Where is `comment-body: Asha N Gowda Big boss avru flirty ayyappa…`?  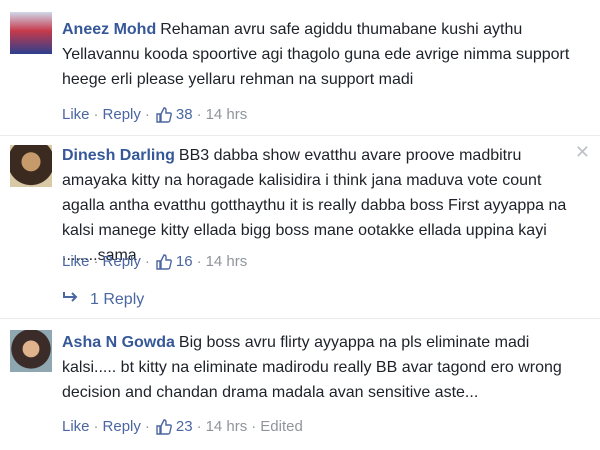 comment-body: Asha N Gowda Big boss avru flirty ayyappa… is located at coordinates (324, 367).